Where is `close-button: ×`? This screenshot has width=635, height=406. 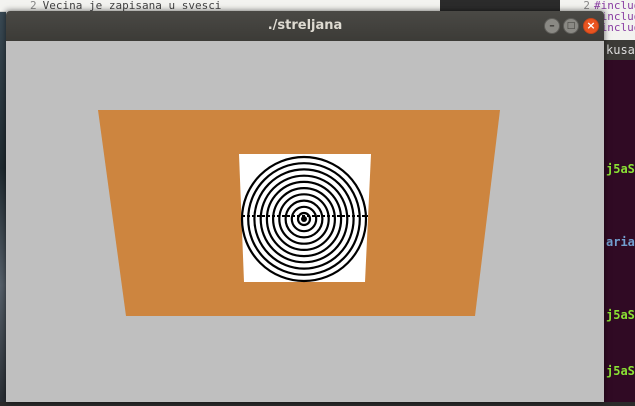 close-button: × is located at coordinates (591, 26).